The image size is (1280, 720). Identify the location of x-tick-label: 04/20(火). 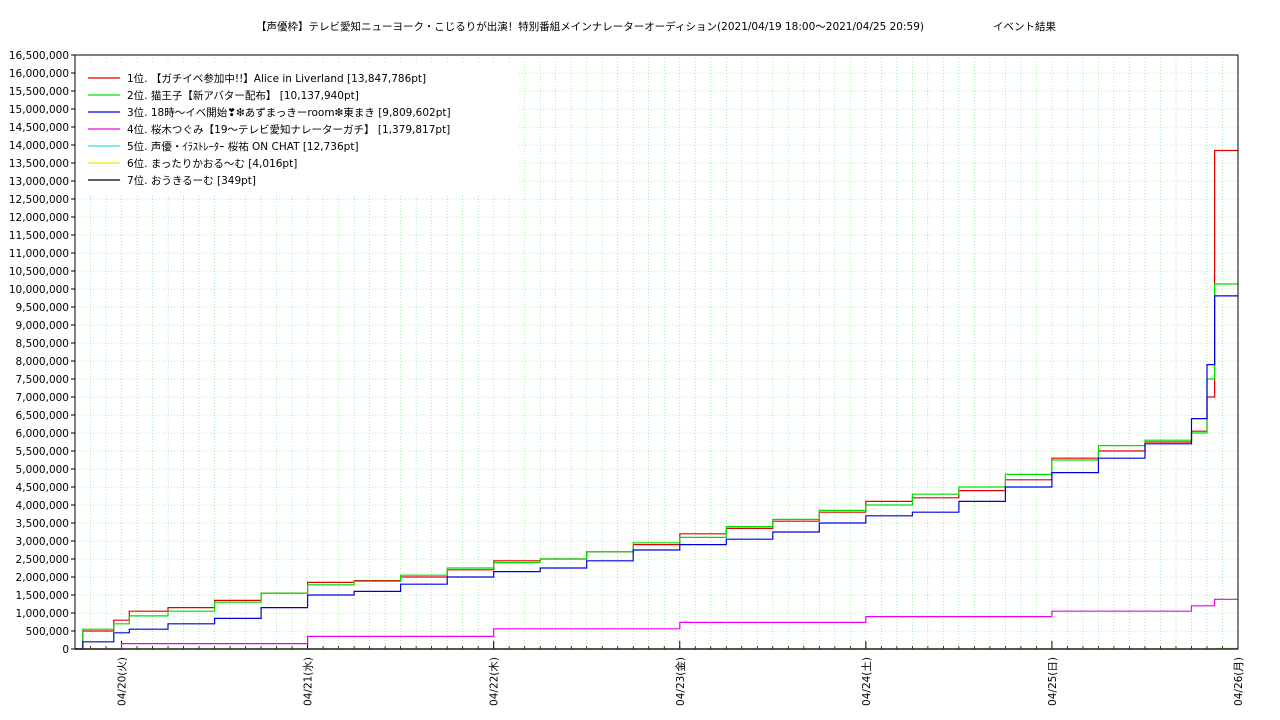
(123, 681).